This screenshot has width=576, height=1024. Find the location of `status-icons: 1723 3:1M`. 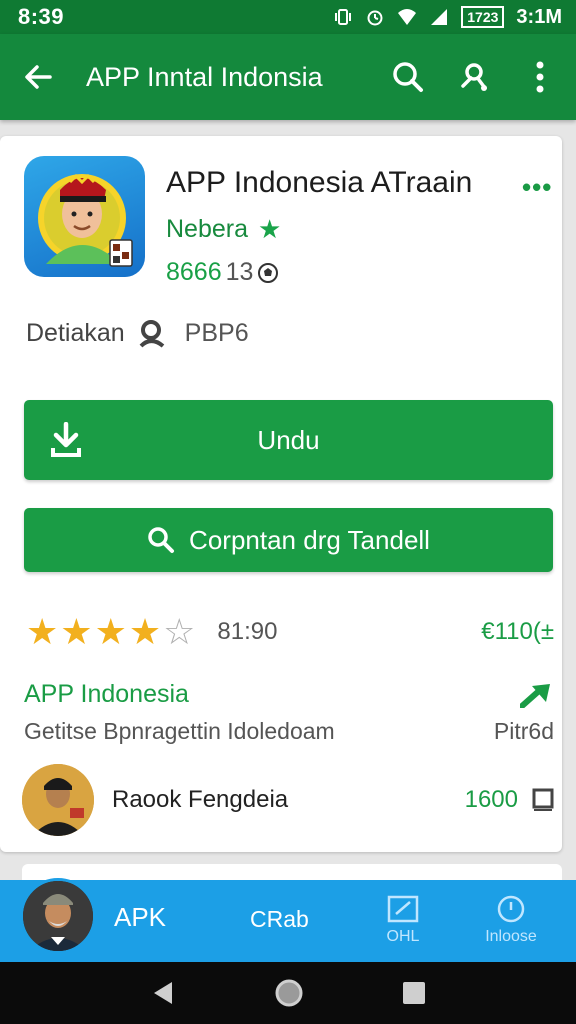

status-icons: 1723 3:1M is located at coordinates (447, 17).